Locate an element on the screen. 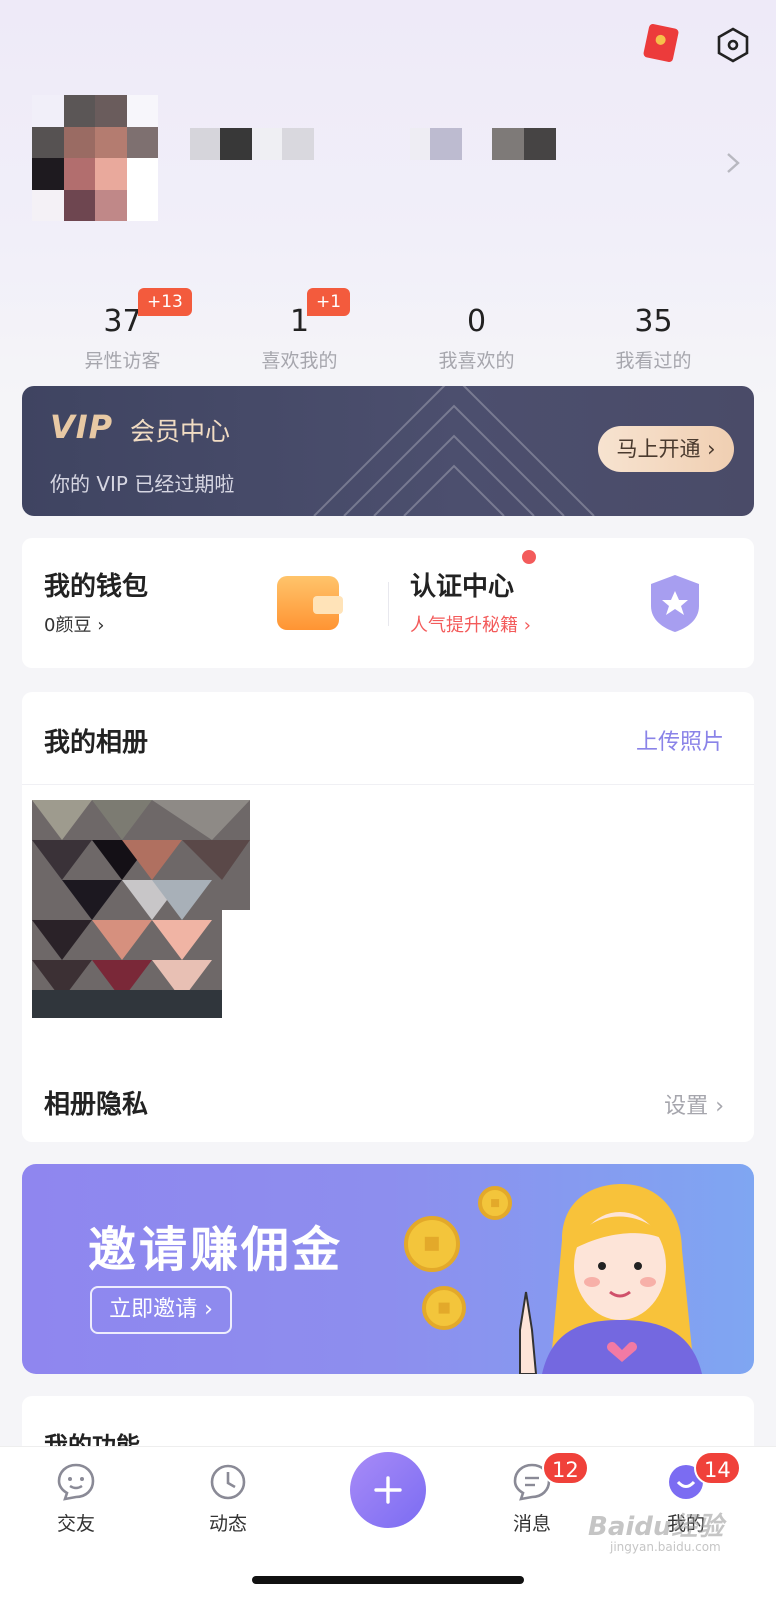  wallet-title: 我的钱包 is located at coordinates (96, 587).